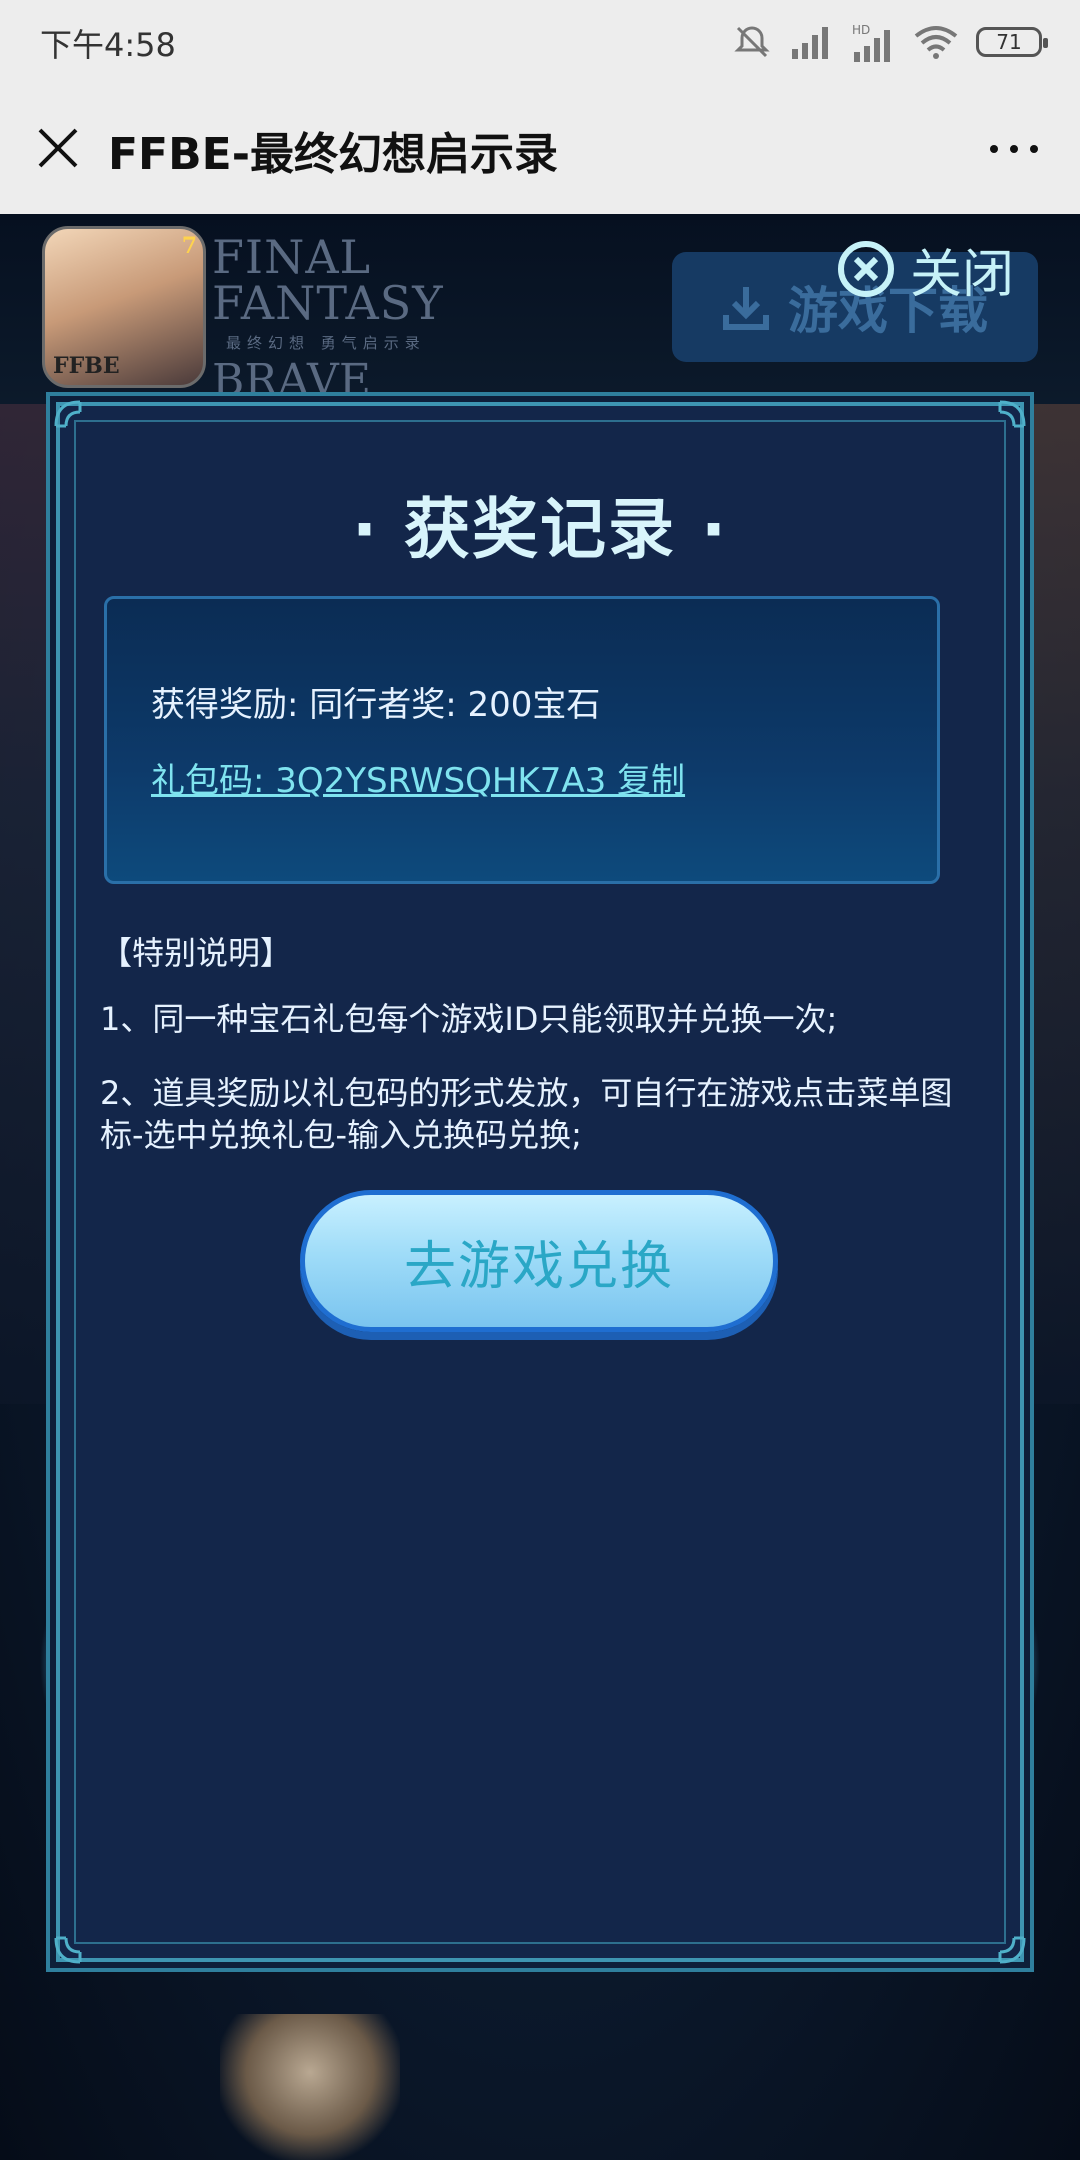  I want to click on signal-icon, so click(810, 43).